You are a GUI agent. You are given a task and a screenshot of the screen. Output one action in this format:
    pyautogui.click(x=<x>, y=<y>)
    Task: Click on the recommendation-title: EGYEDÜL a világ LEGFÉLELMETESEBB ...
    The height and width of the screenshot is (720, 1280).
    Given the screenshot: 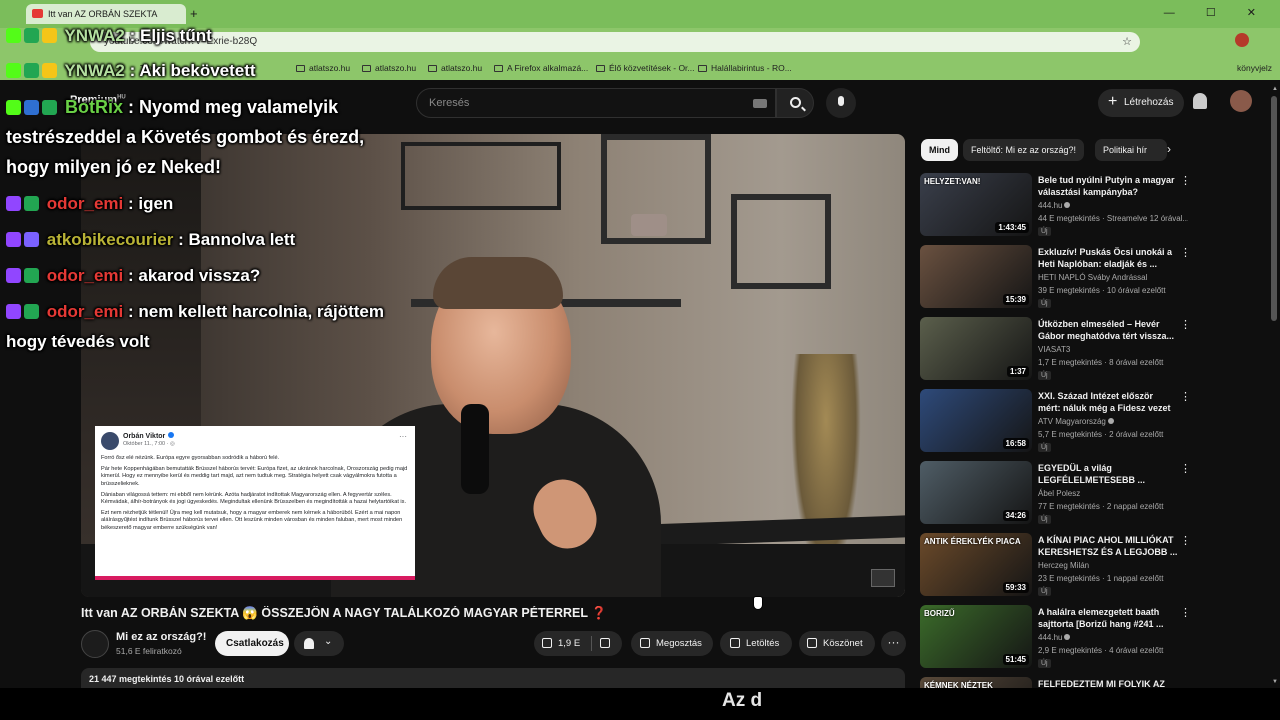 What is the action you would take?
    pyautogui.click(x=1108, y=474)
    